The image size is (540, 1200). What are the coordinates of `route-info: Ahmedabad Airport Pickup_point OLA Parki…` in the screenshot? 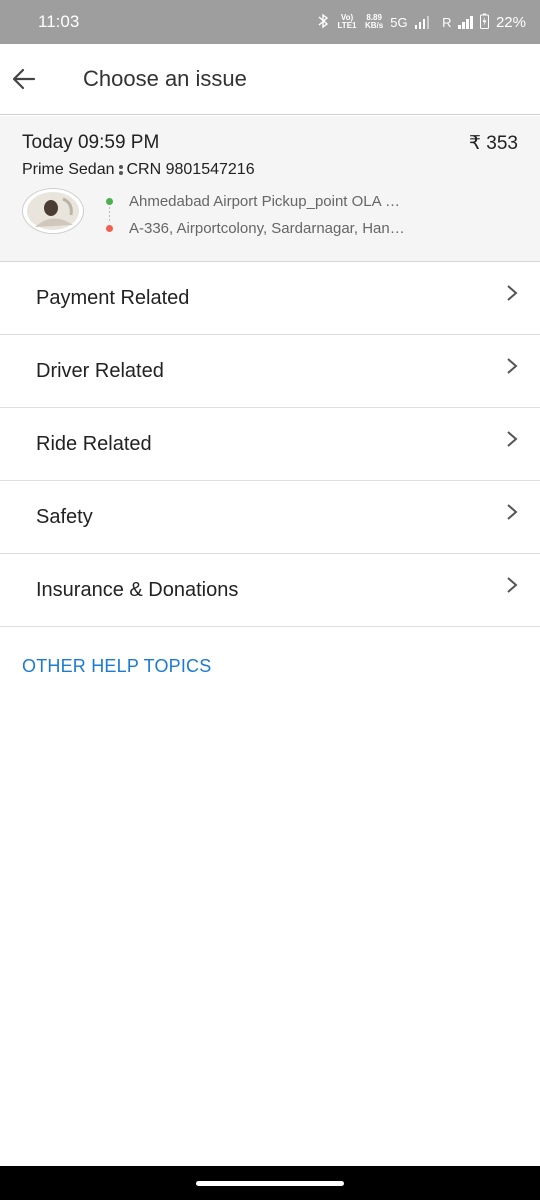 It's located at (256, 217).